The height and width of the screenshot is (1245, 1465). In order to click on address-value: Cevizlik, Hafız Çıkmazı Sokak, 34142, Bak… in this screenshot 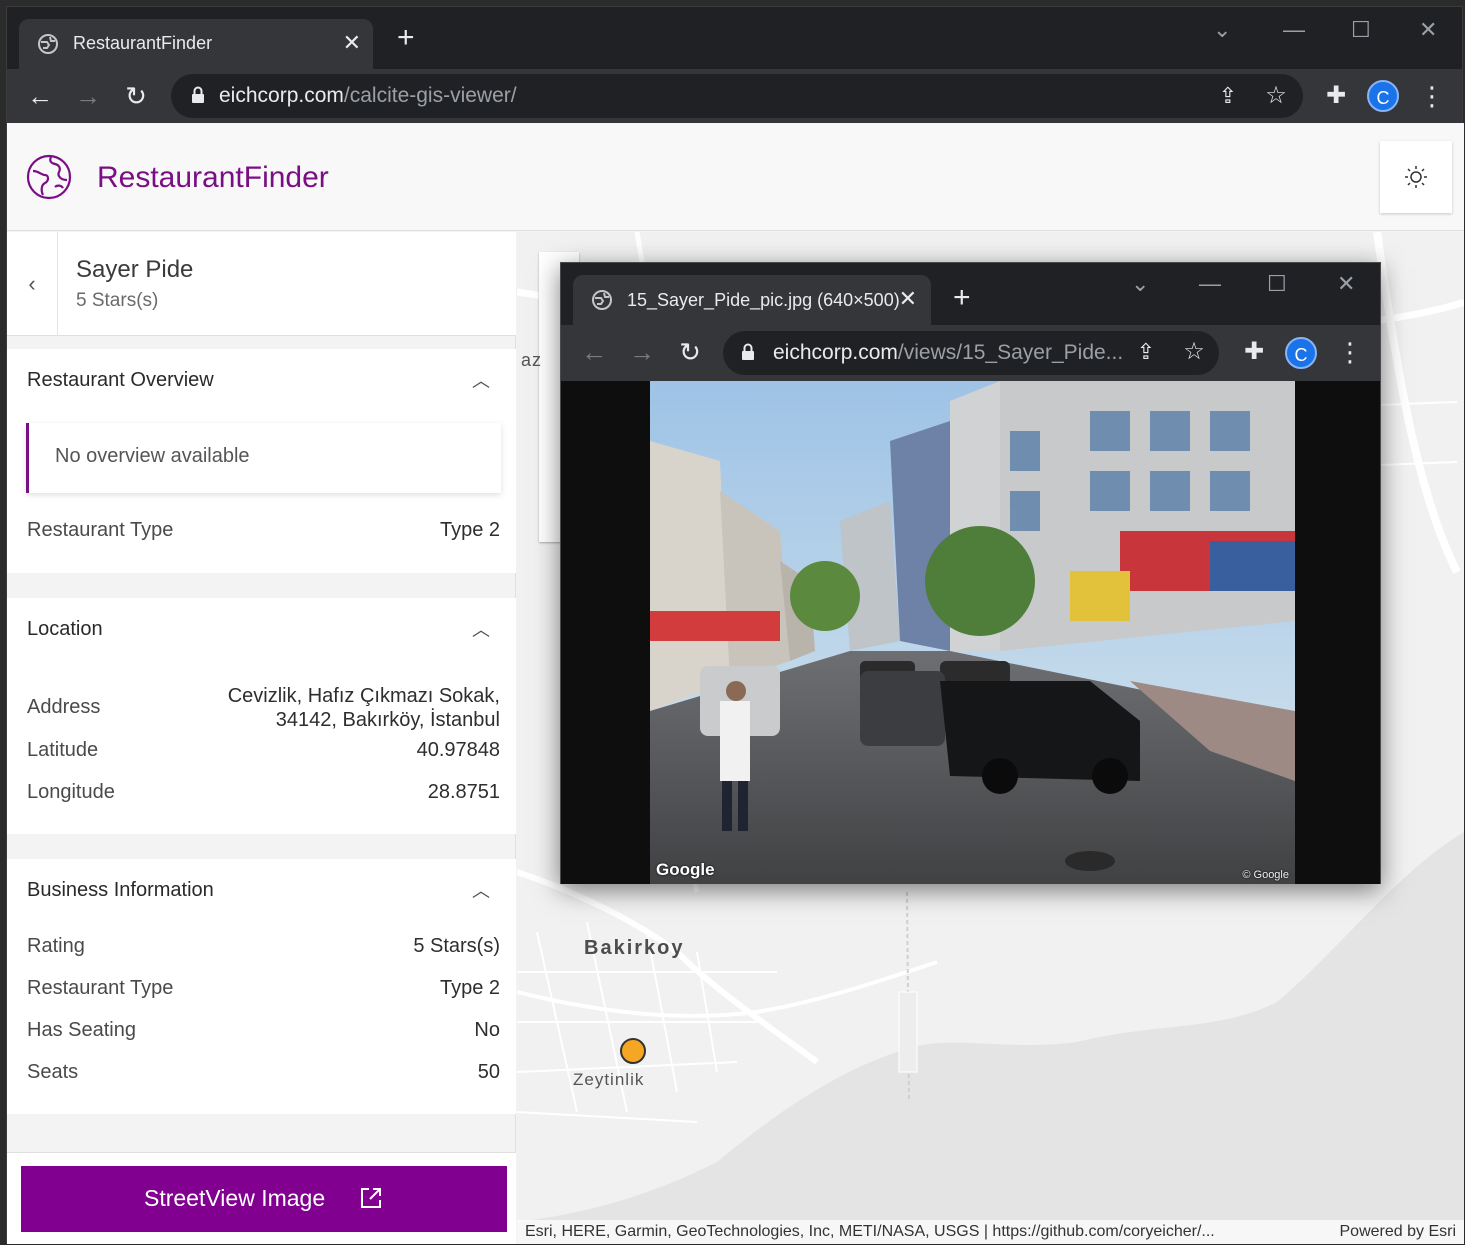, I will do `click(364, 708)`.